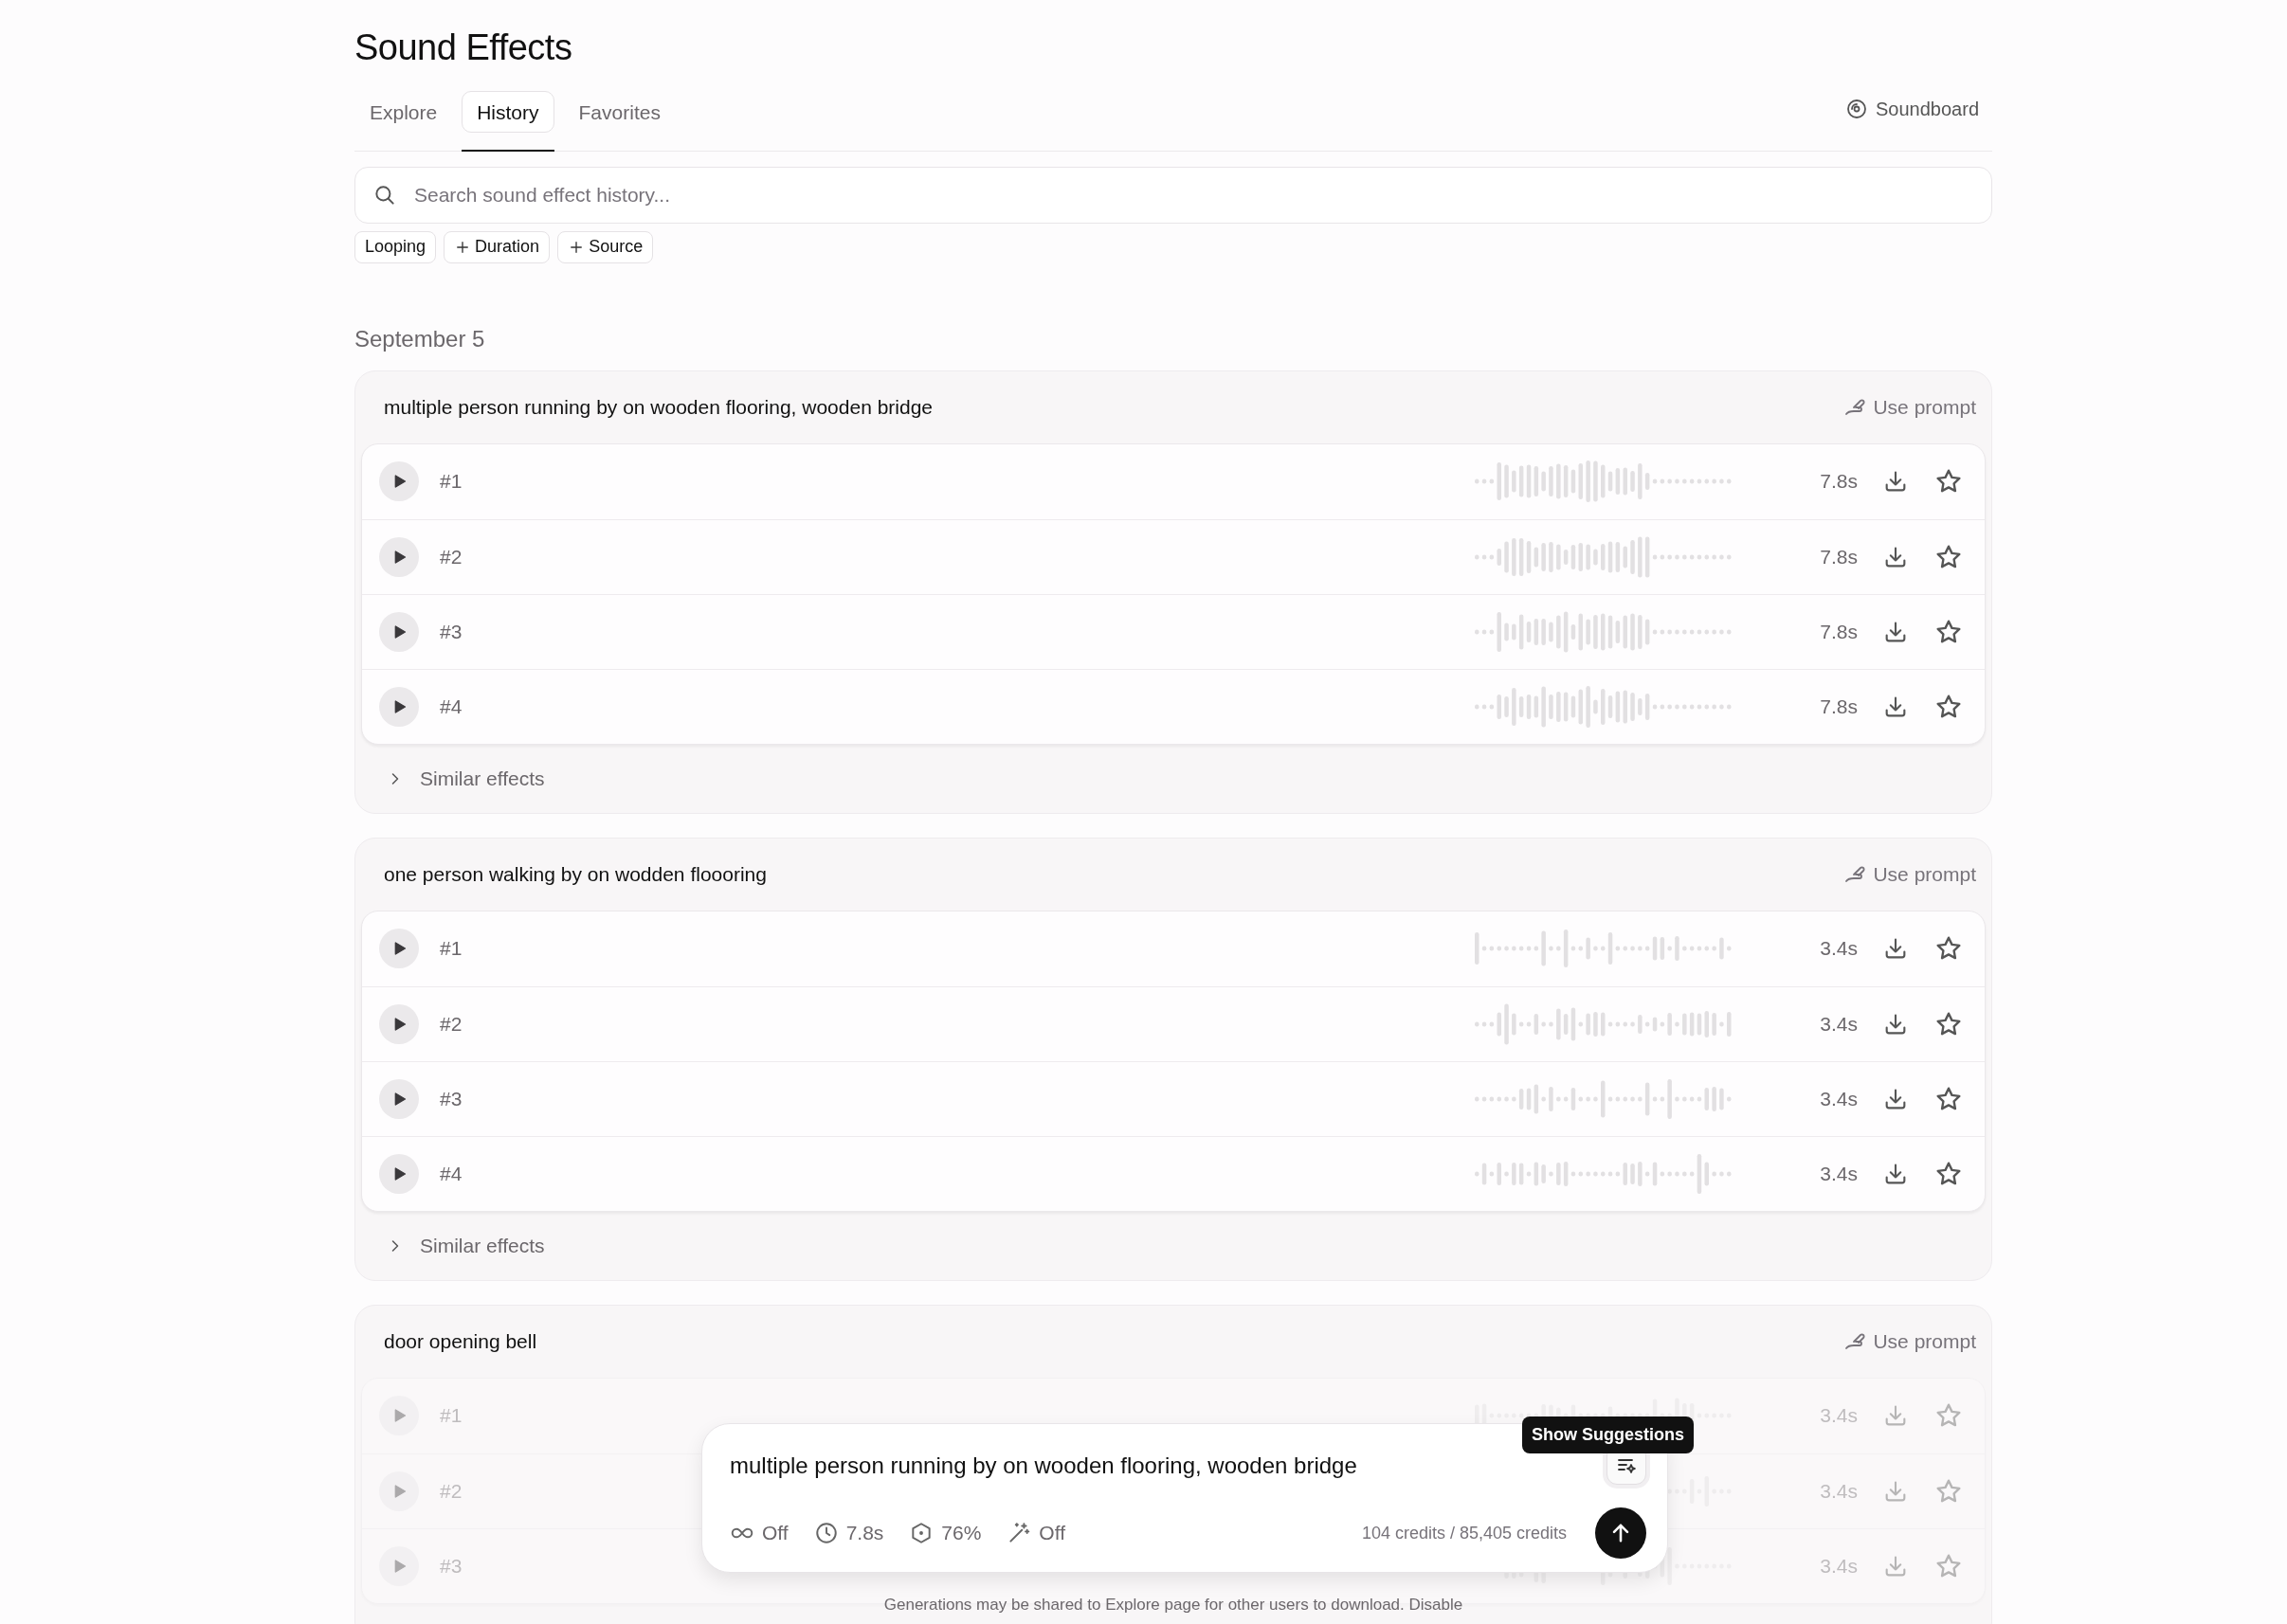 This screenshot has width=2287, height=1624. What do you see at coordinates (420, 338) in the screenshot?
I see `date-heading: September 5` at bounding box center [420, 338].